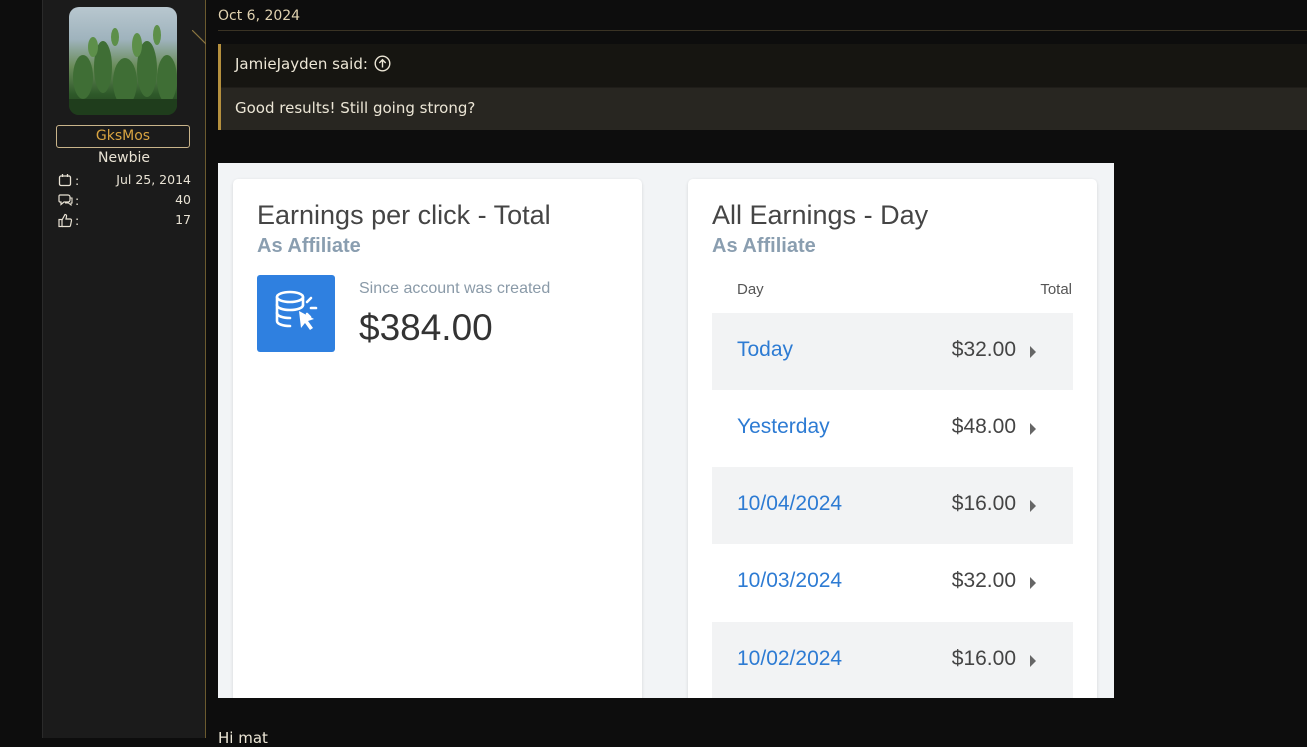 This screenshot has height=747, width=1307. Describe the element at coordinates (123, 70) in the screenshot. I see `avatar-foliage` at that location.